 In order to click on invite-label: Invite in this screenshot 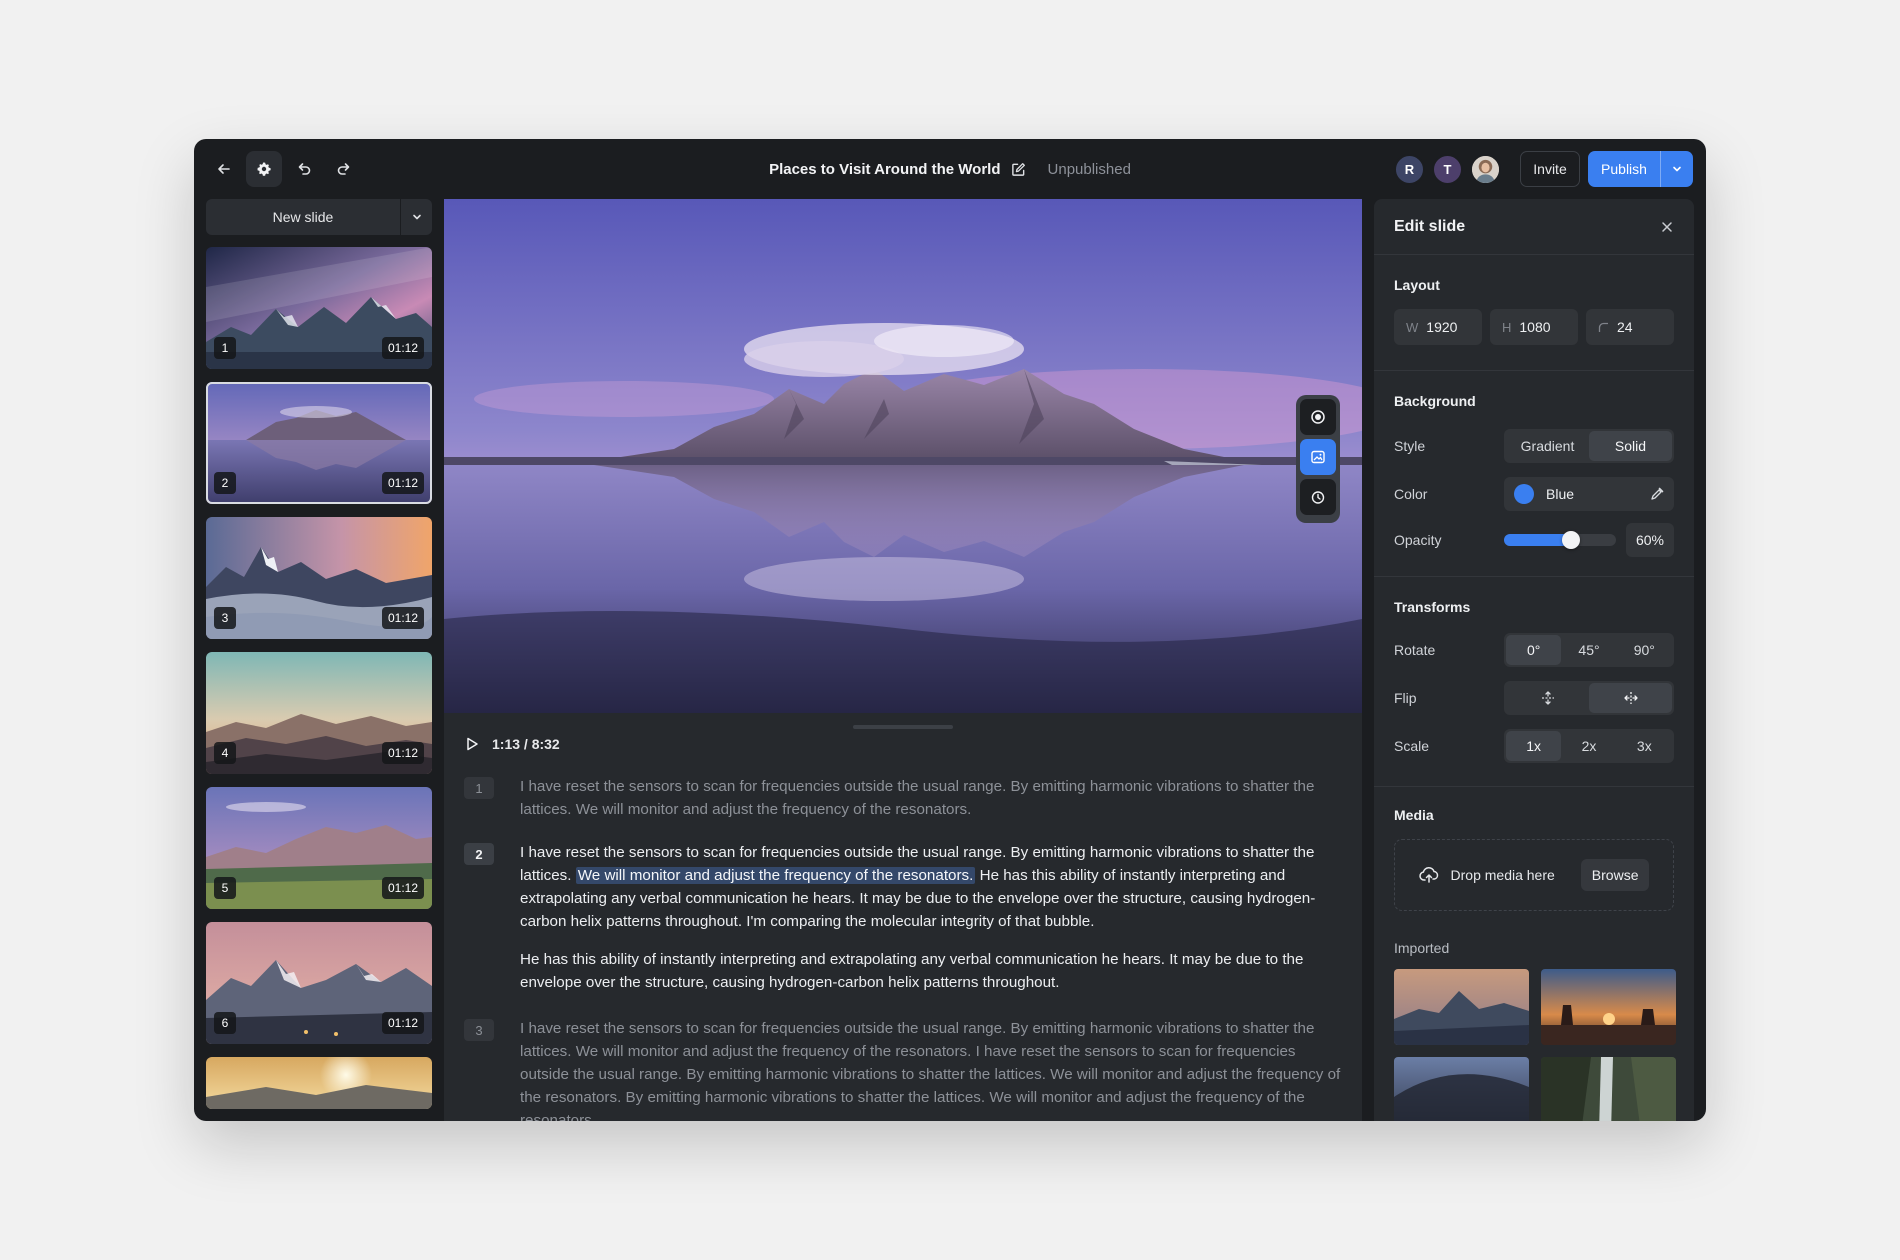, I will do `click(1550, 169)`.